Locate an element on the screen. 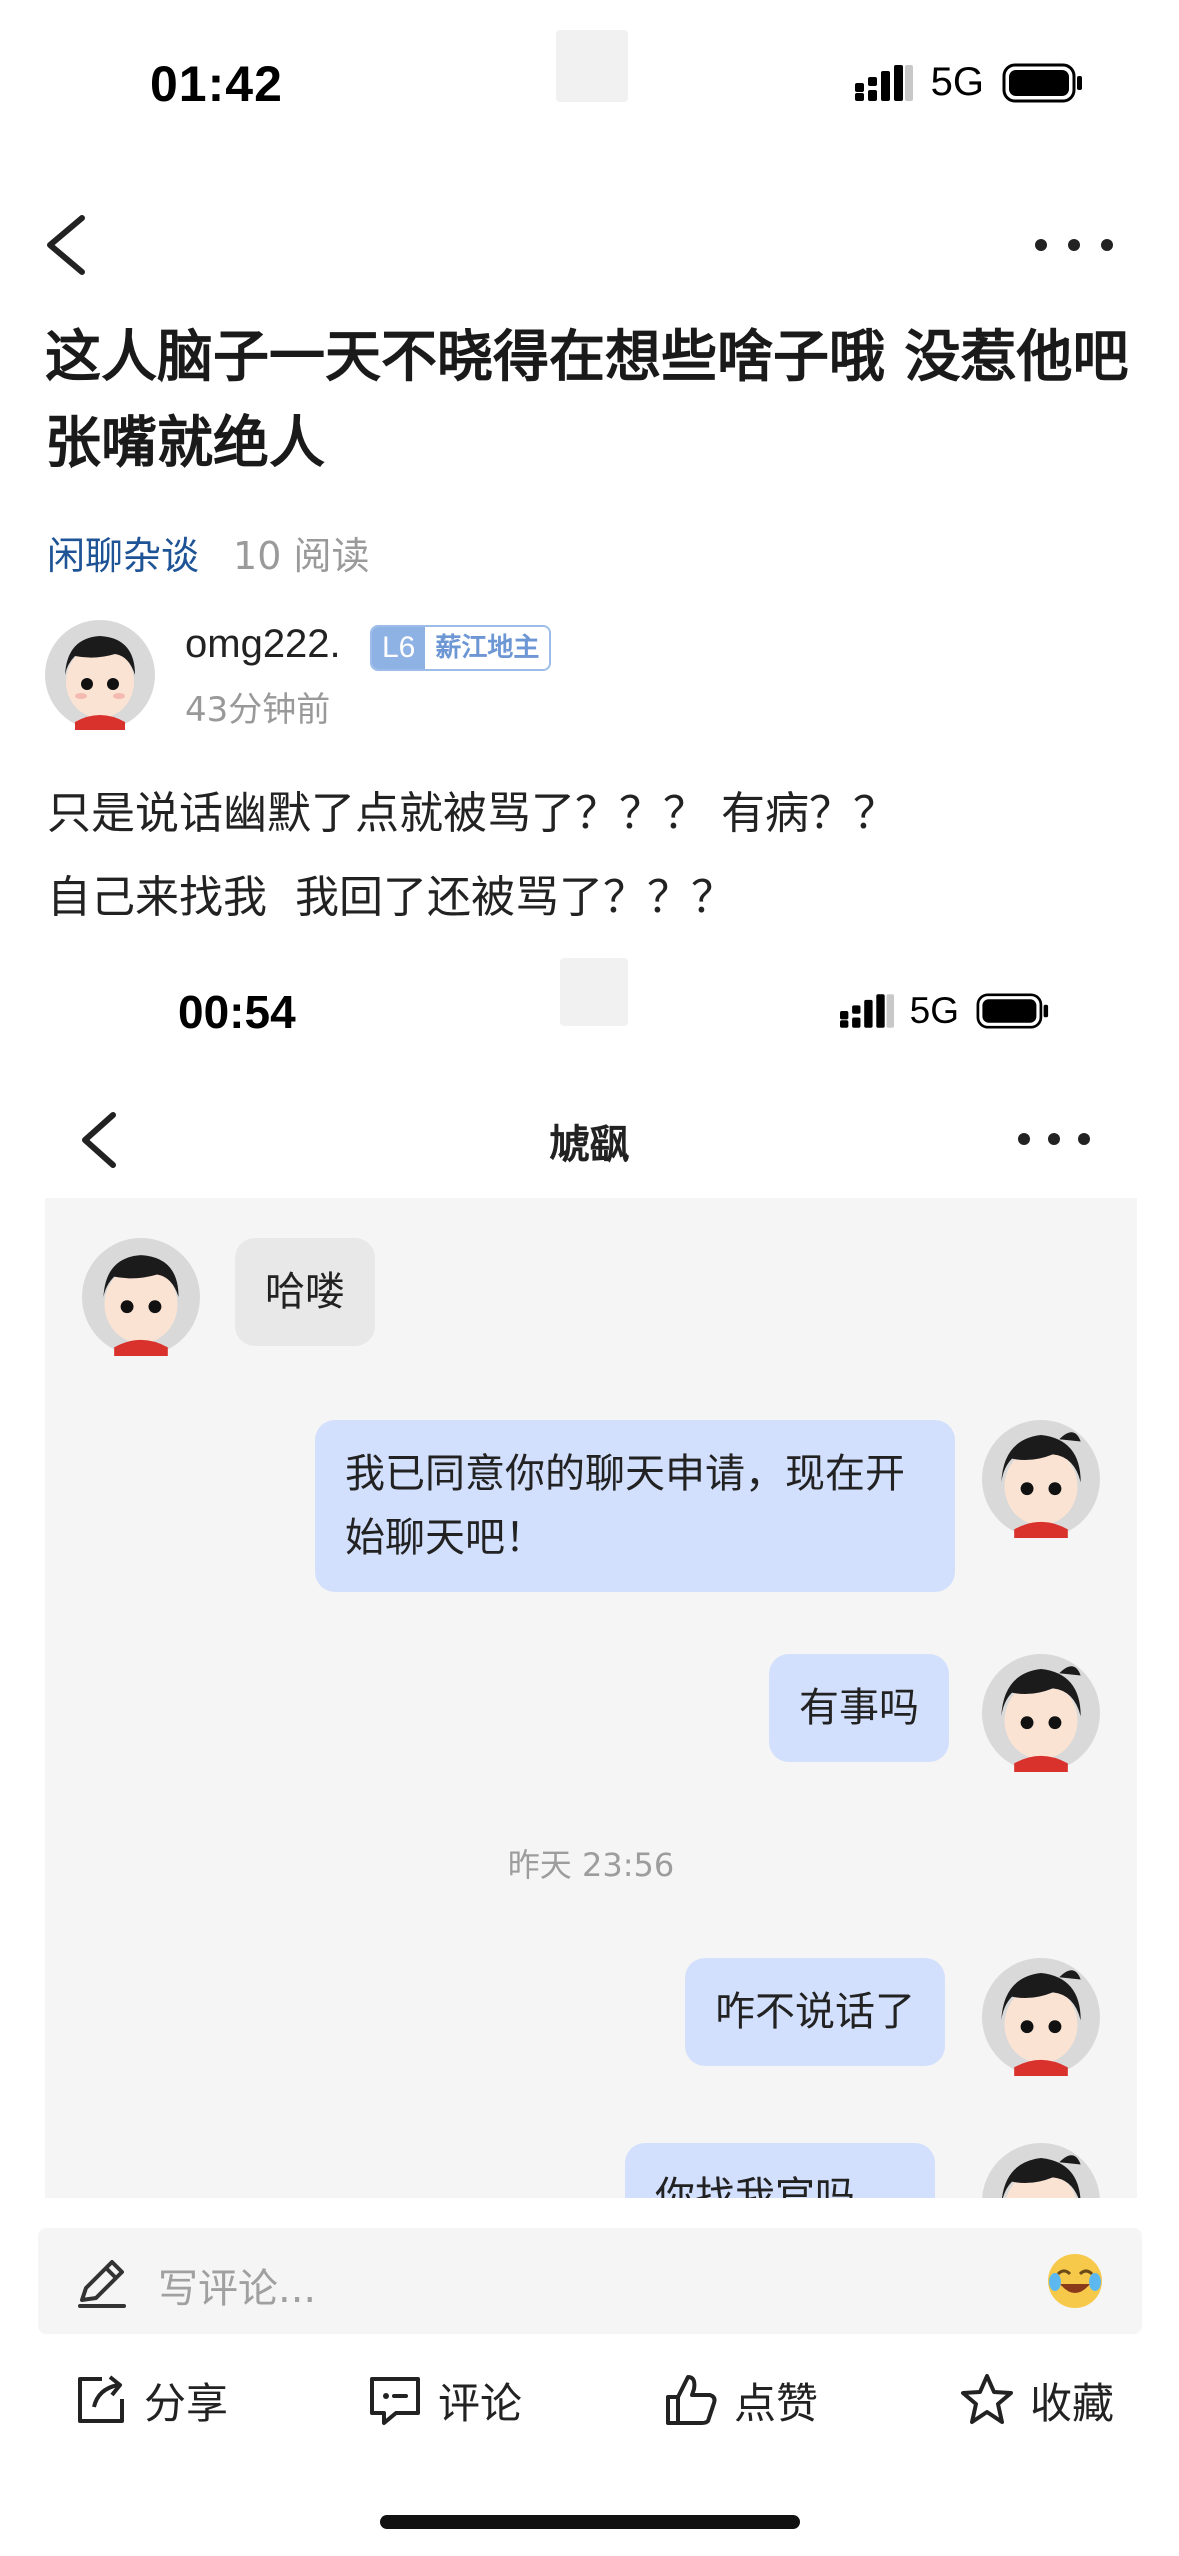 The width and height of the screenshot is (1179, 2556). level-title: 薪江地主 is located at coordinates (487, 648).